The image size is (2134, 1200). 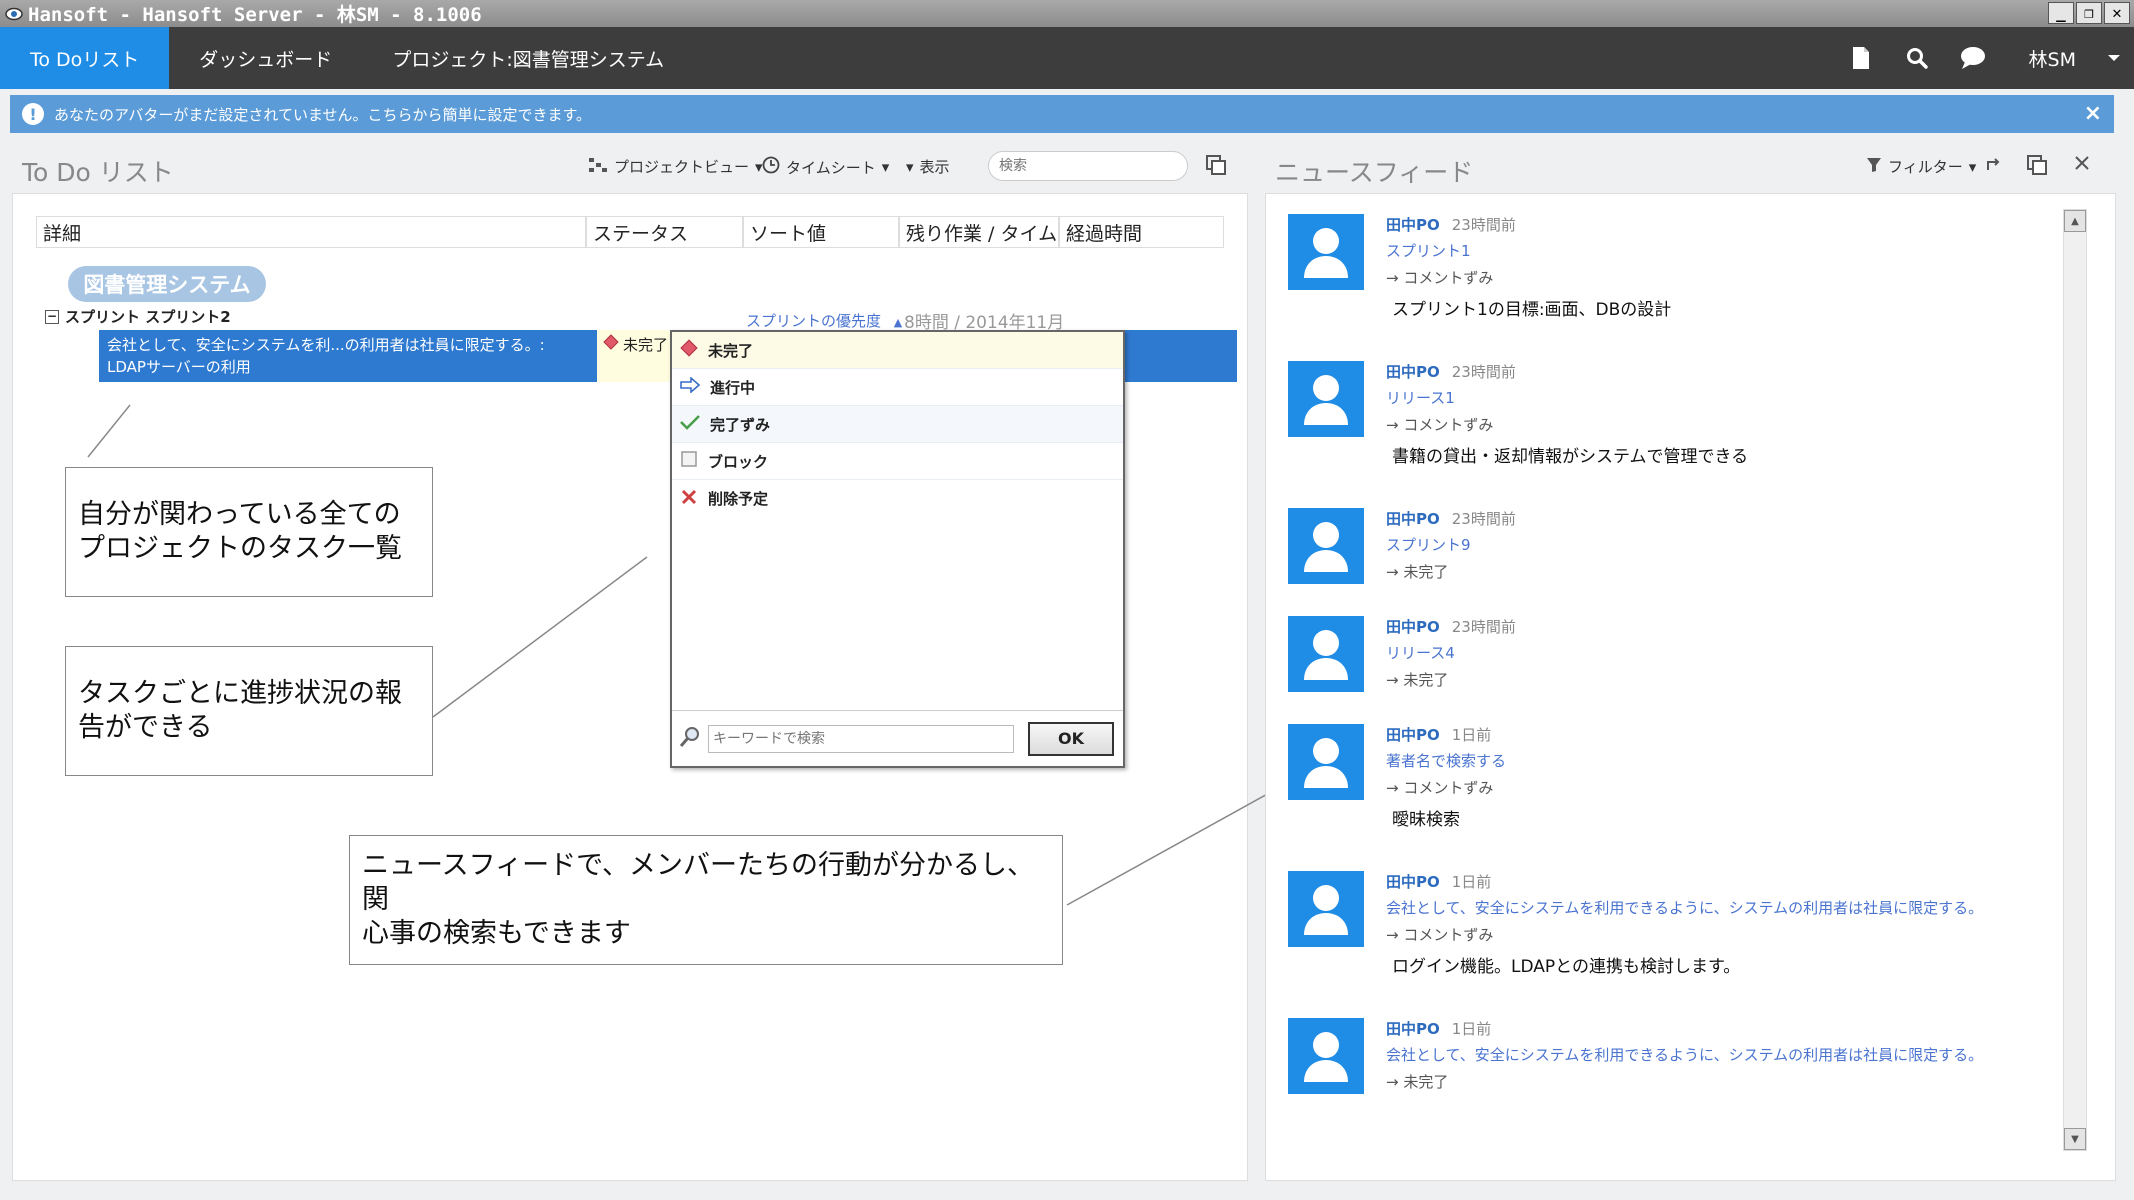 What do you see at coordinates (145, 727) in the screenshot?
I see `callout-line: 告ができる` at bounding box center [145, 727].